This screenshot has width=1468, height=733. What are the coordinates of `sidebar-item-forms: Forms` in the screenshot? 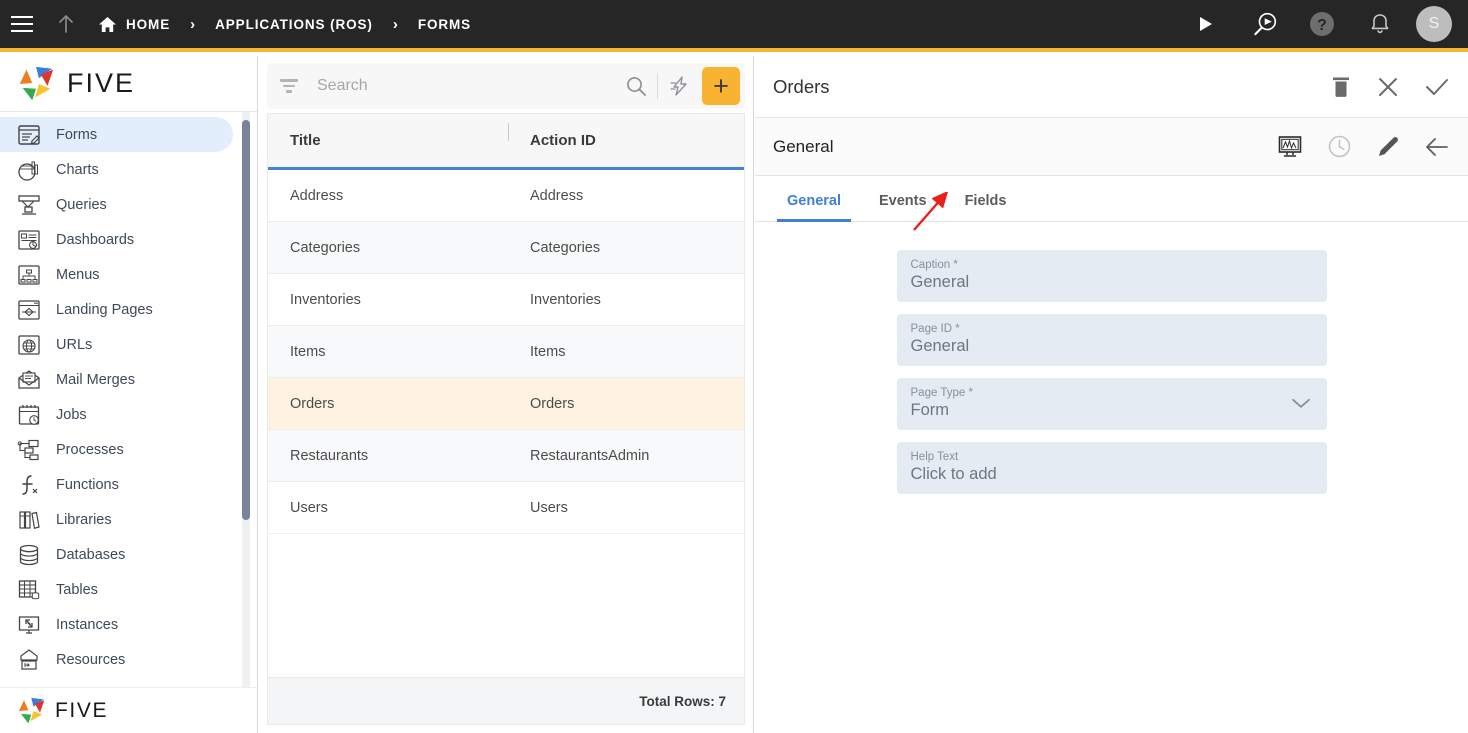 It's located at (116, 134).